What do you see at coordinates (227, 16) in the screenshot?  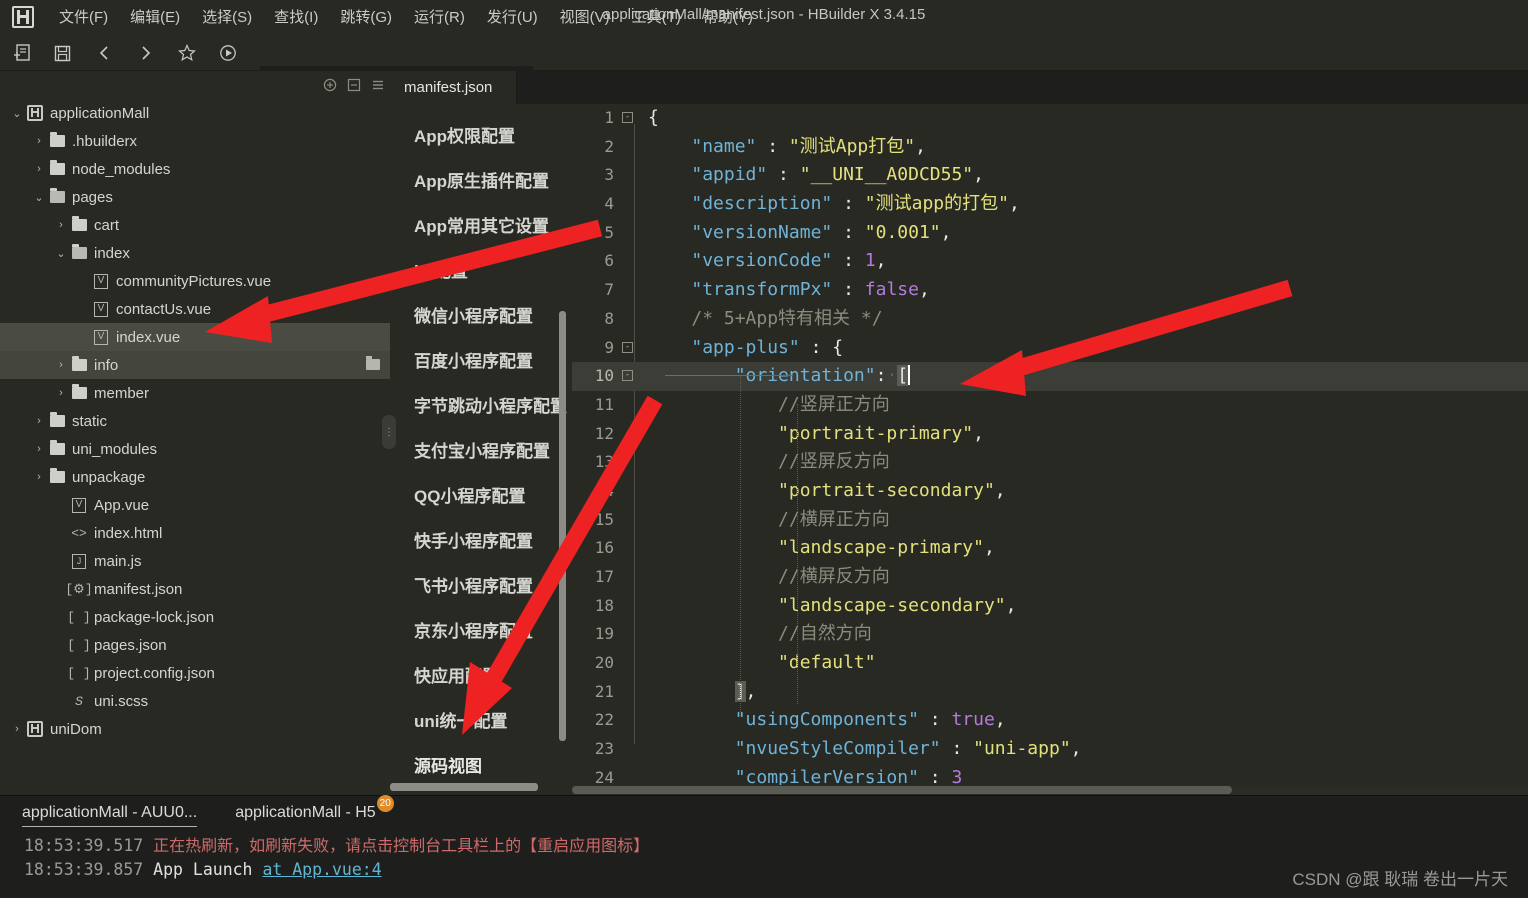 I see `menu-select: 选择(S)` at bounding box center [227, 16].